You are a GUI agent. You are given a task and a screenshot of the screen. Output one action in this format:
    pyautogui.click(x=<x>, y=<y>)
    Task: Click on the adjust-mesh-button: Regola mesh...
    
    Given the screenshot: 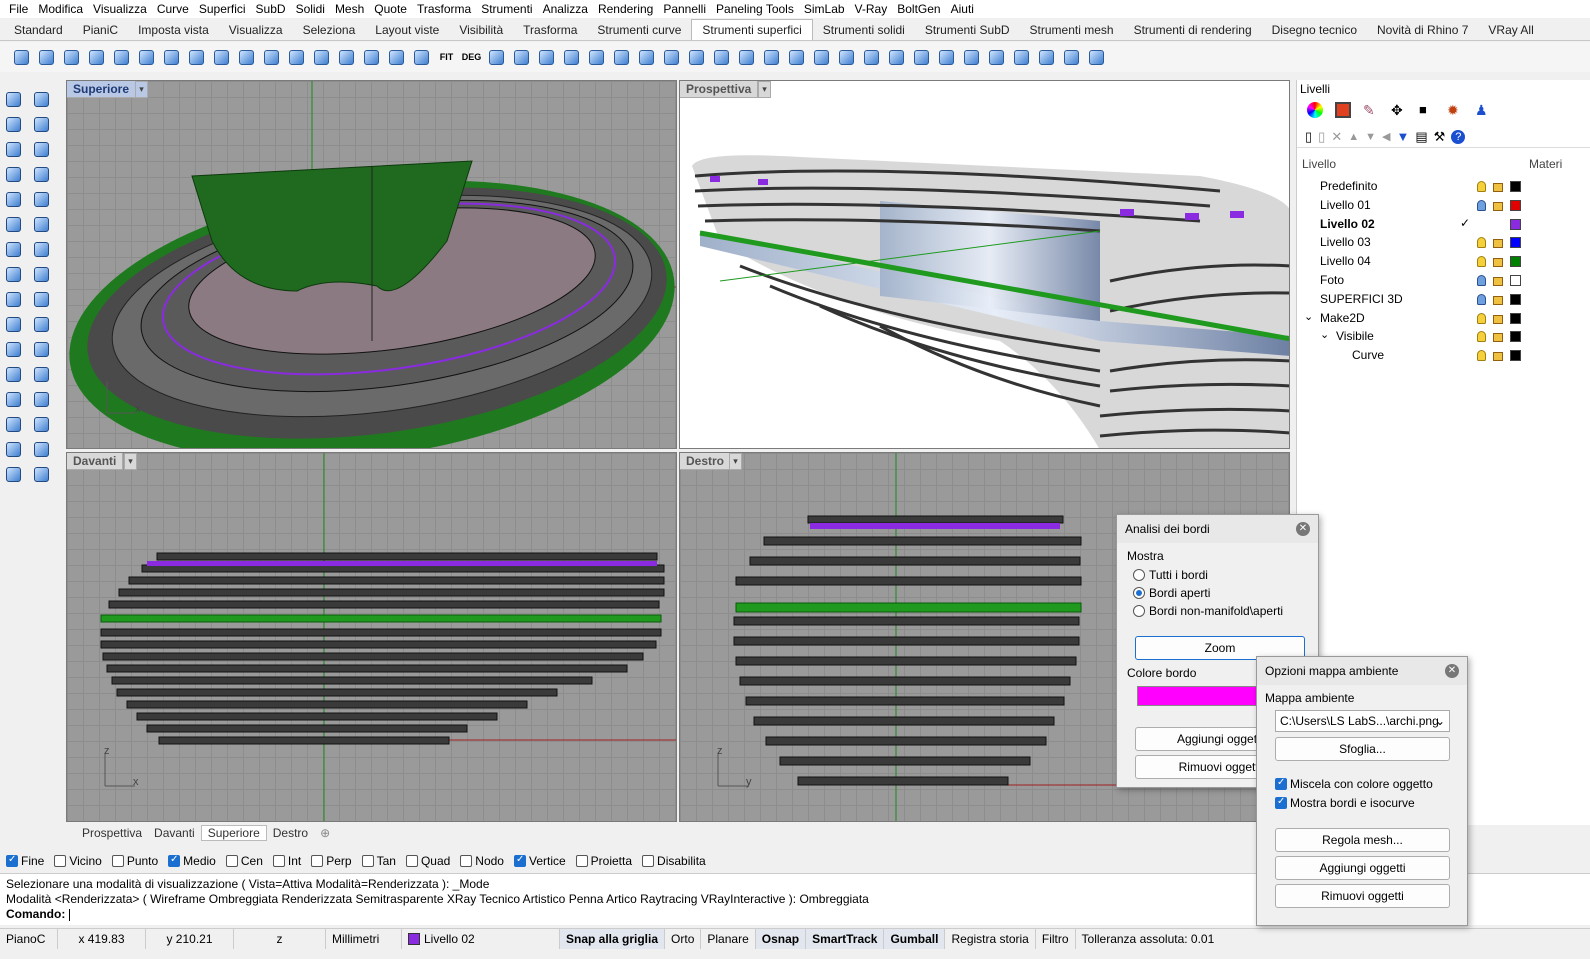 What is the action you would take?
    pyautogui.click(x=1362, y=840)
    